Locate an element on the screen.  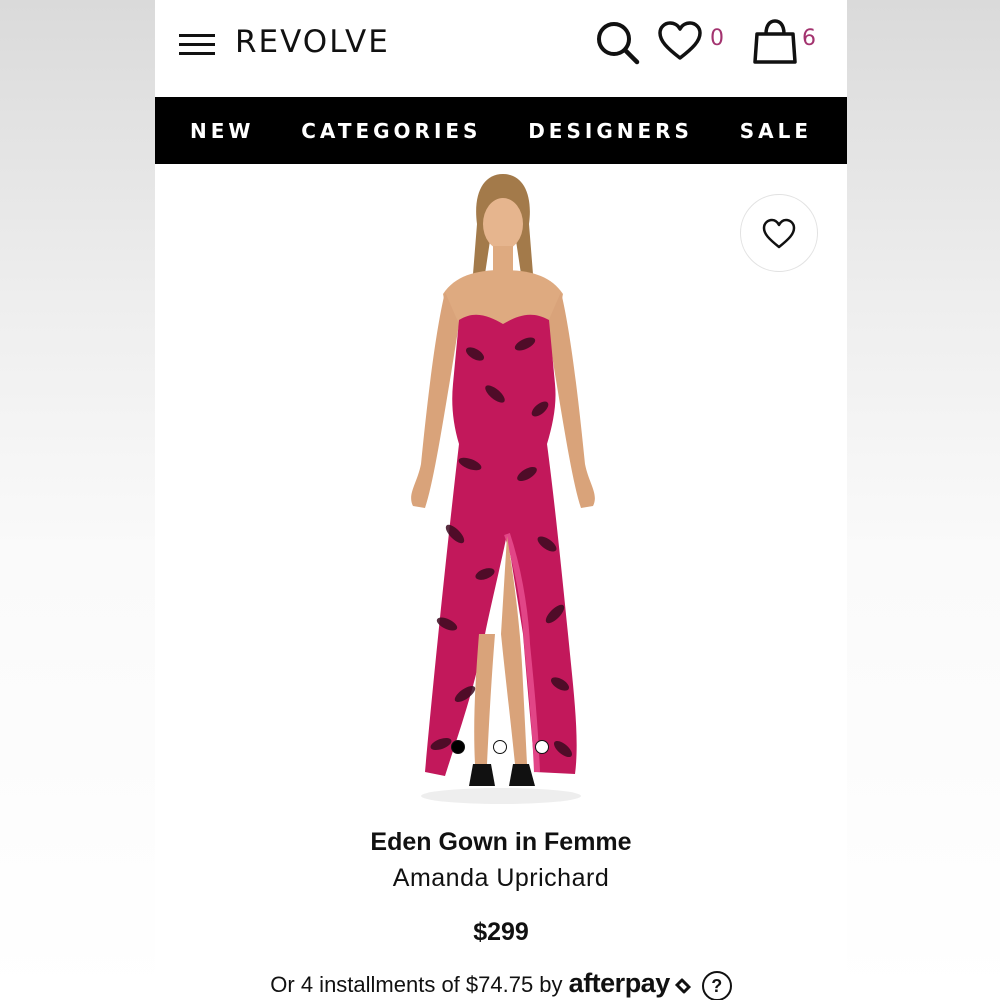
afterpay-help-button: ? is located at coordinates (716, 985).